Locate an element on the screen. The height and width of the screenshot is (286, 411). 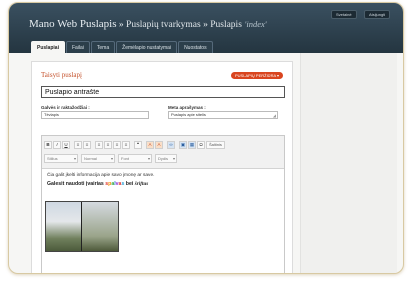
special-char-icon: Ω is located at coordinates (201, 145).